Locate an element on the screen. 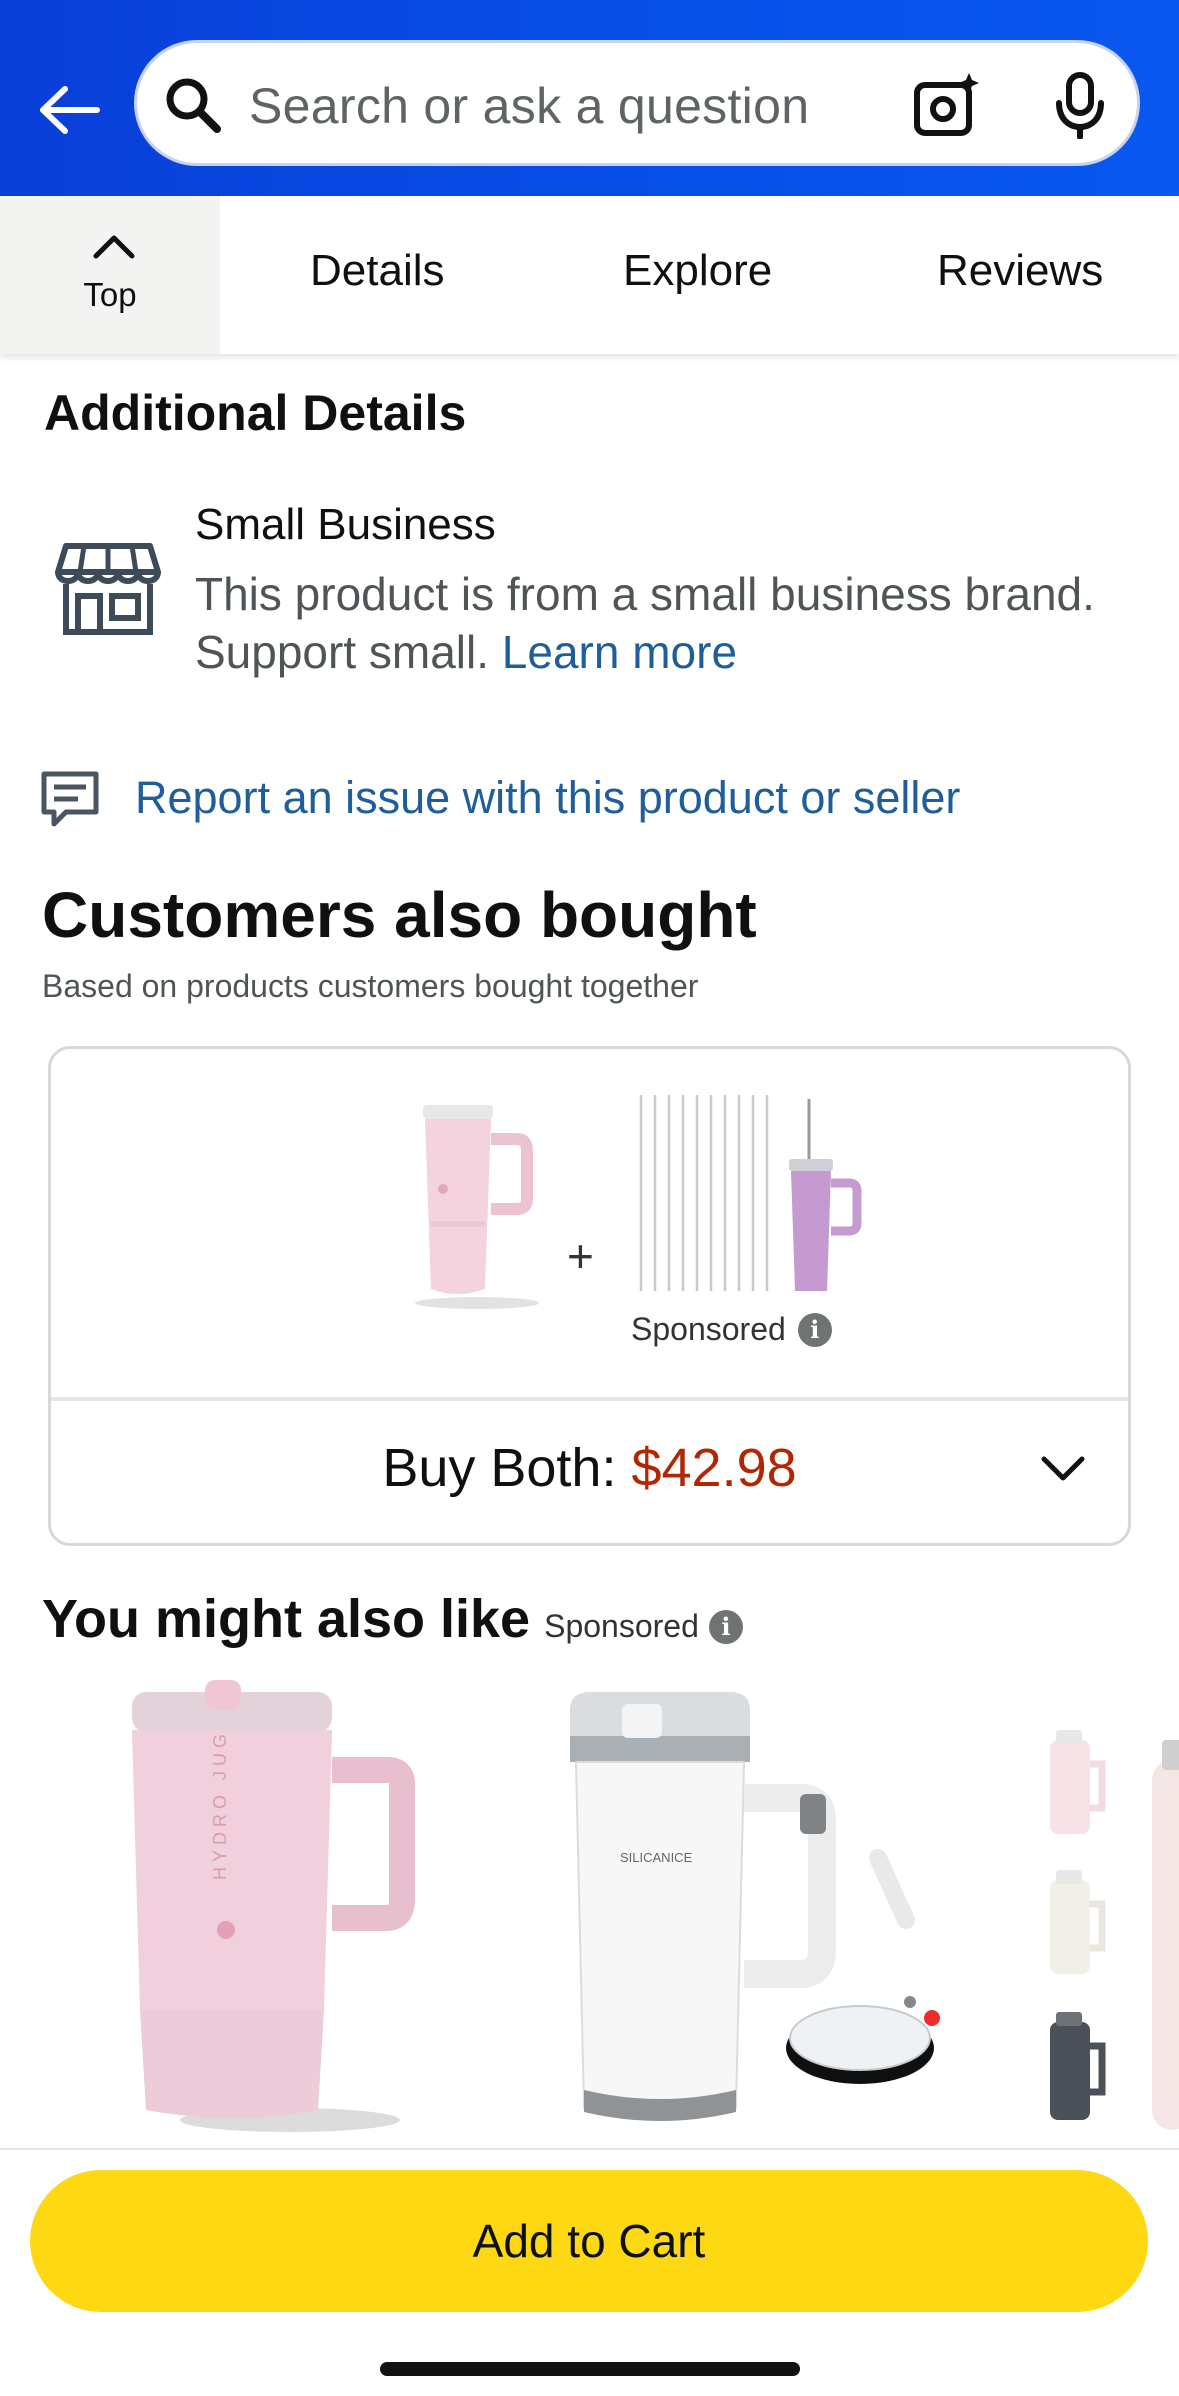 The image size is (1179, 2396). you-might-also-like-title: You might also like is located at coordinates (286, 1619).